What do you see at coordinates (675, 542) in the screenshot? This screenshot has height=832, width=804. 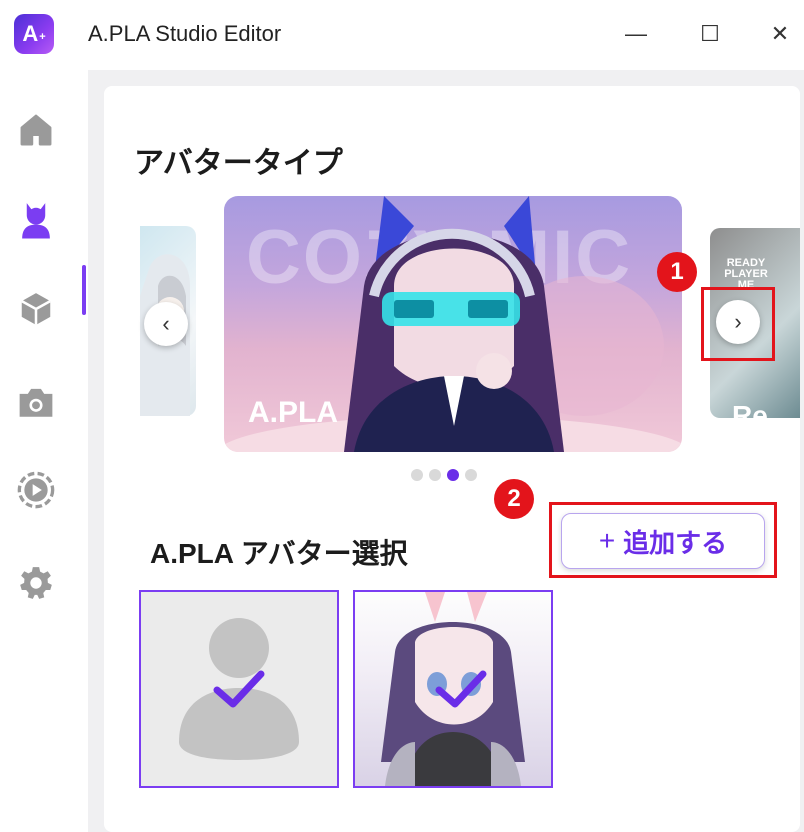 I see `add-avatar-label: 追加する` at bounding box center [675, 542].